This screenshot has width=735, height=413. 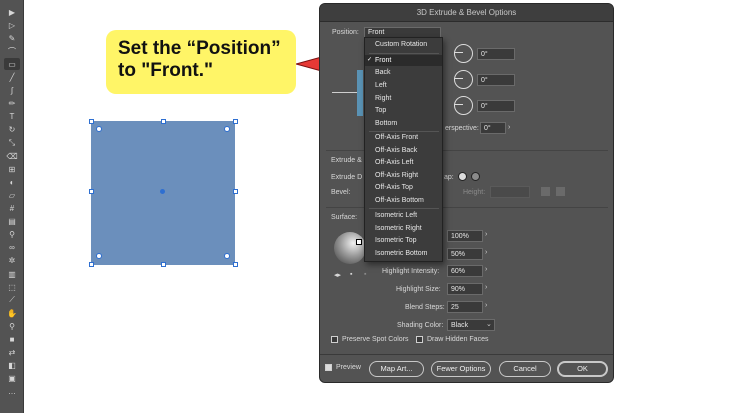 I want to click on blend-icon: ∞, so click(x=12, y=248).